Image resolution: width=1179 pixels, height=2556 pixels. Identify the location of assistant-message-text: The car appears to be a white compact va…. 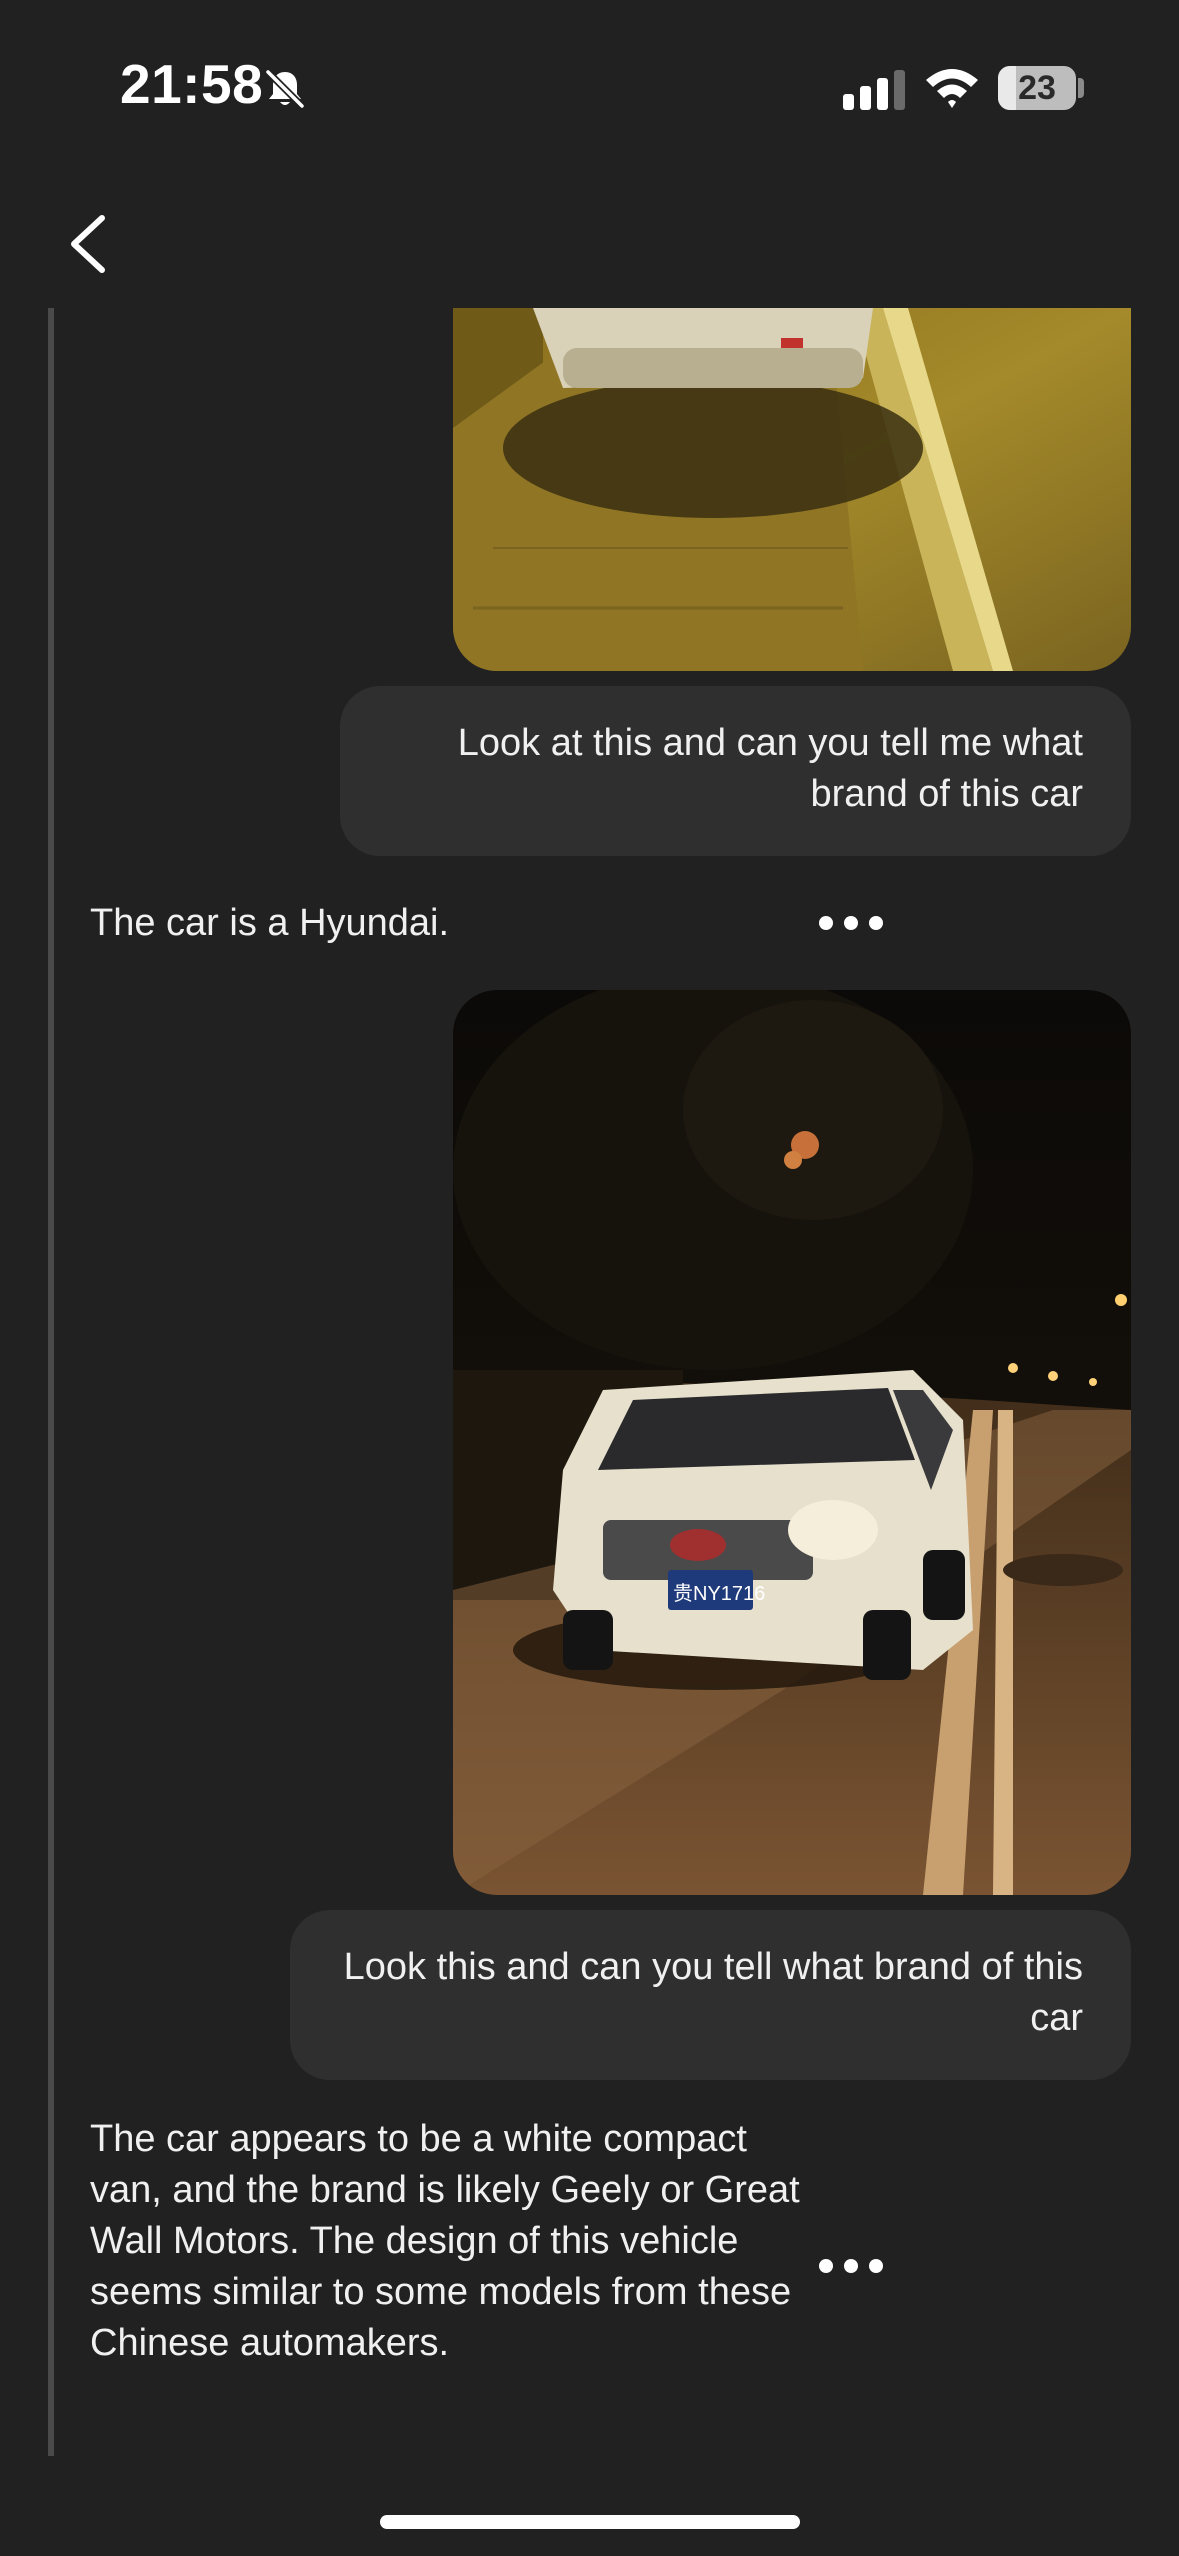
(445, 2241).